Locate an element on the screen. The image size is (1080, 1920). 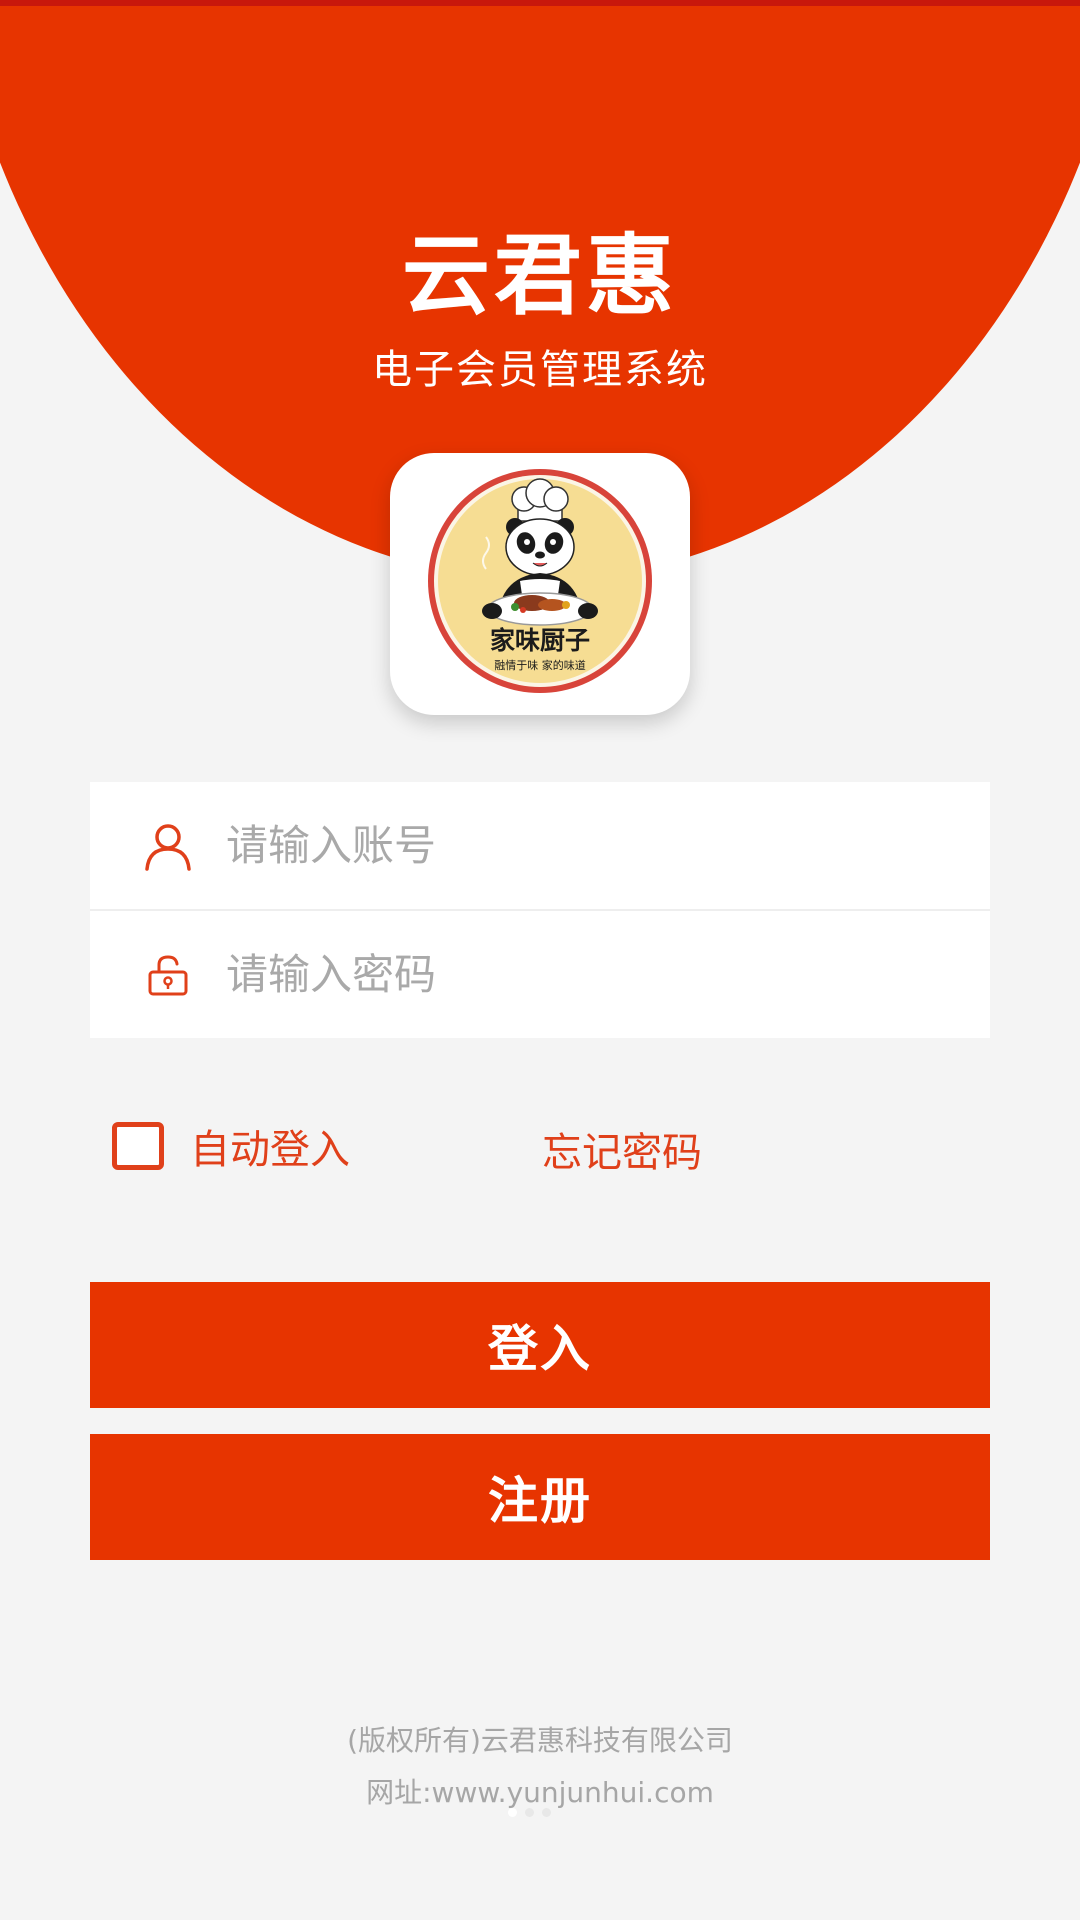
panda-chef-logo: 家味厨子 融情于味 家的味道 is located at coordinates (540, 581).